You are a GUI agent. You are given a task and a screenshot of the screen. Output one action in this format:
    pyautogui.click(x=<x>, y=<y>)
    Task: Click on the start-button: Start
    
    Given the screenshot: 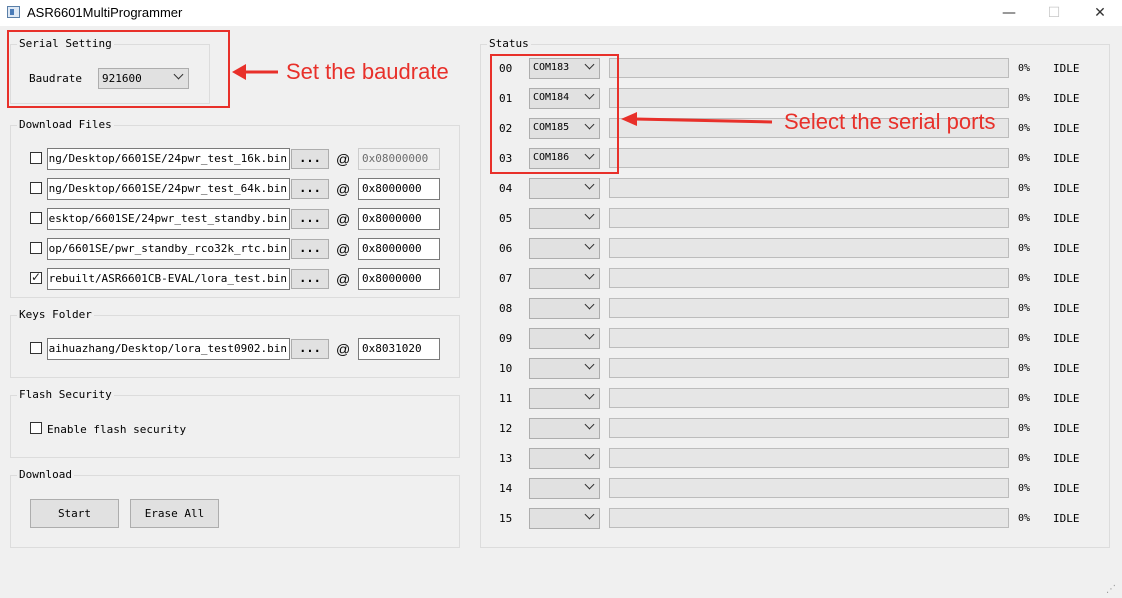 What is the action you would take?
    pyautogui.click(x=74, y=513)
    